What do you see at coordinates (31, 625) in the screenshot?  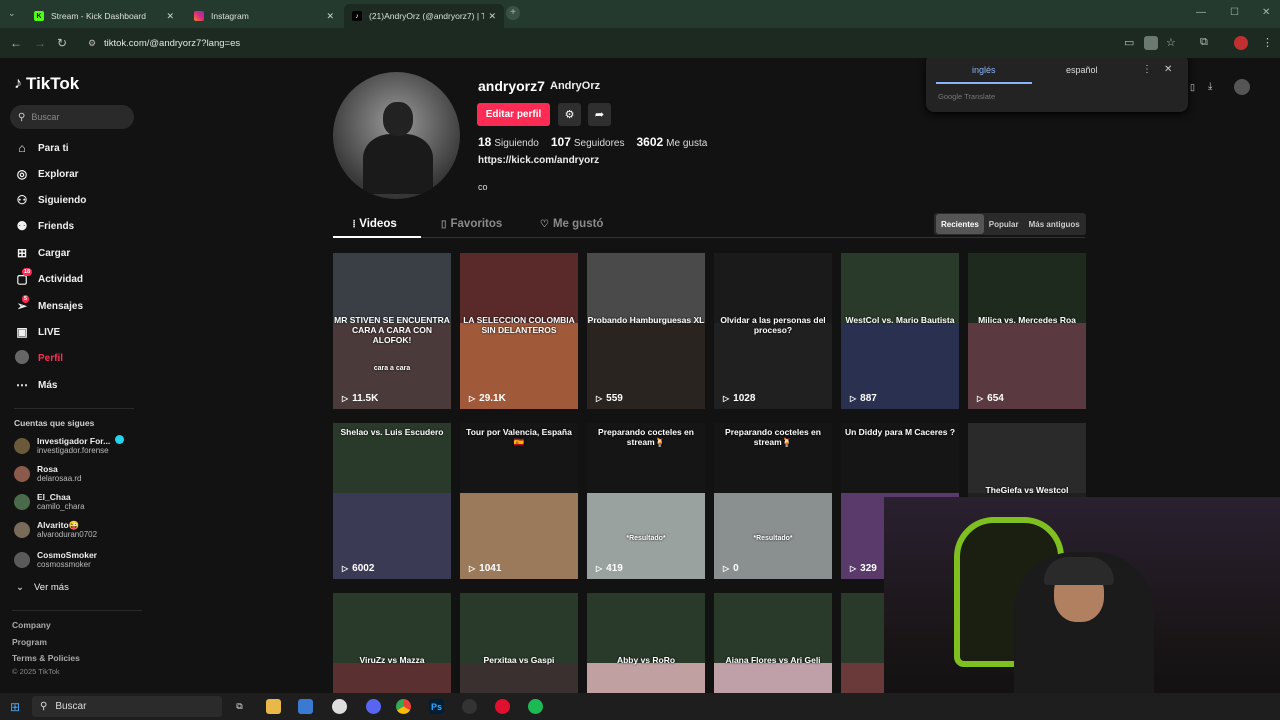 I see `footer-link-company: Company` at bounding box center [31, 625].